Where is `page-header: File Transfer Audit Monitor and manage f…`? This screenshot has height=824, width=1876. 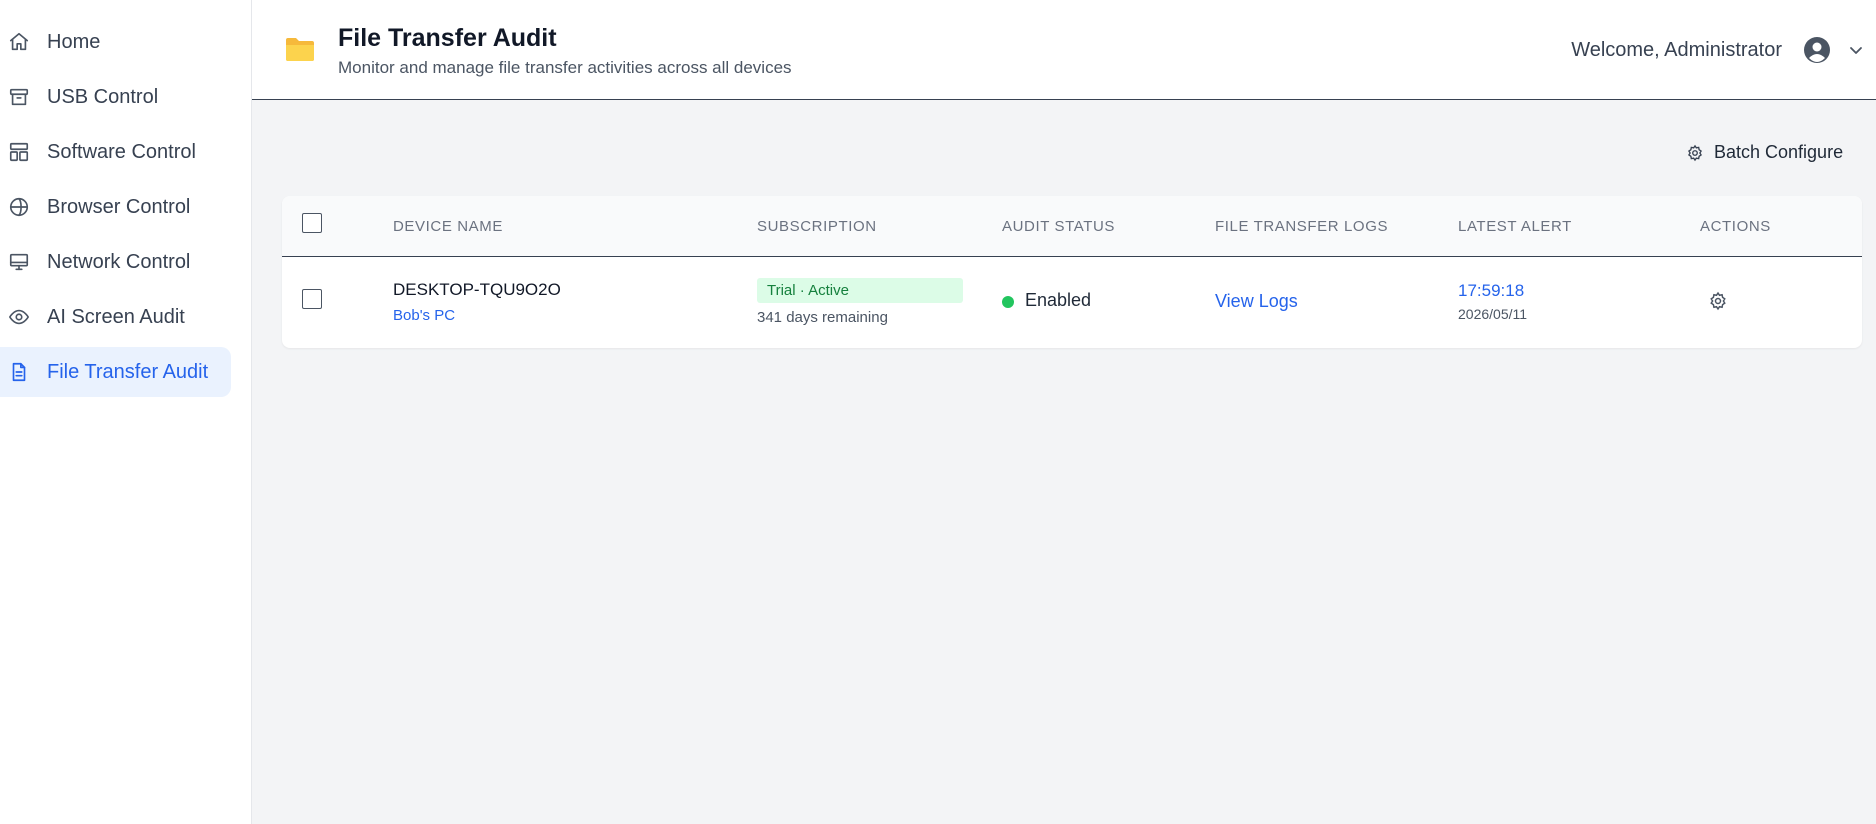 page-header: File Transfer Audit Monitor and manage f… is located at coordinates (1064, 50).